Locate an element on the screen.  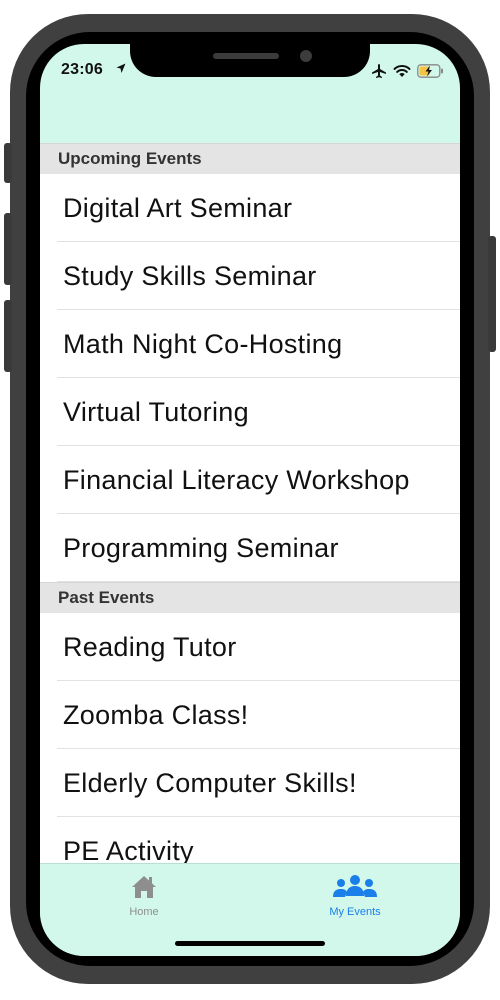
tab-my-events-label: My Events is located at coordinates (355, 912).